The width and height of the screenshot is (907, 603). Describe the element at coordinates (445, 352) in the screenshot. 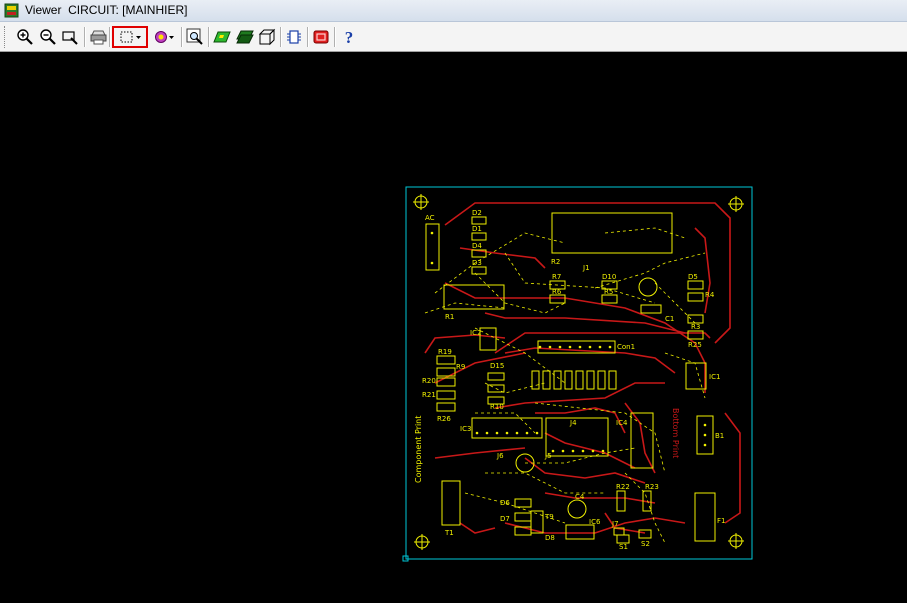

I see `label-r19: R19` at that location.